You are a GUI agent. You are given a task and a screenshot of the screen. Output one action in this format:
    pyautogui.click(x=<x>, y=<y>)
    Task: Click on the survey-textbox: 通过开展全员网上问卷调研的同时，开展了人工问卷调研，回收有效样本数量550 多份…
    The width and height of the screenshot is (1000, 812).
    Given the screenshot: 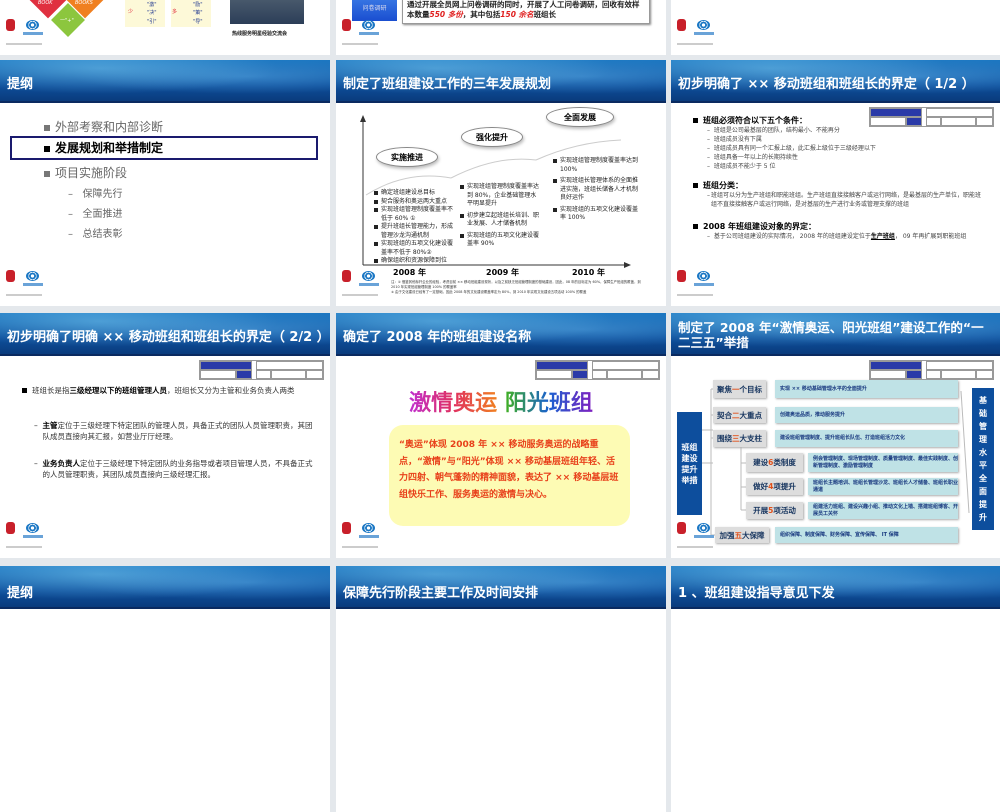 What is the action you would take?
    pyautogui.click(x=526, y=12)
    